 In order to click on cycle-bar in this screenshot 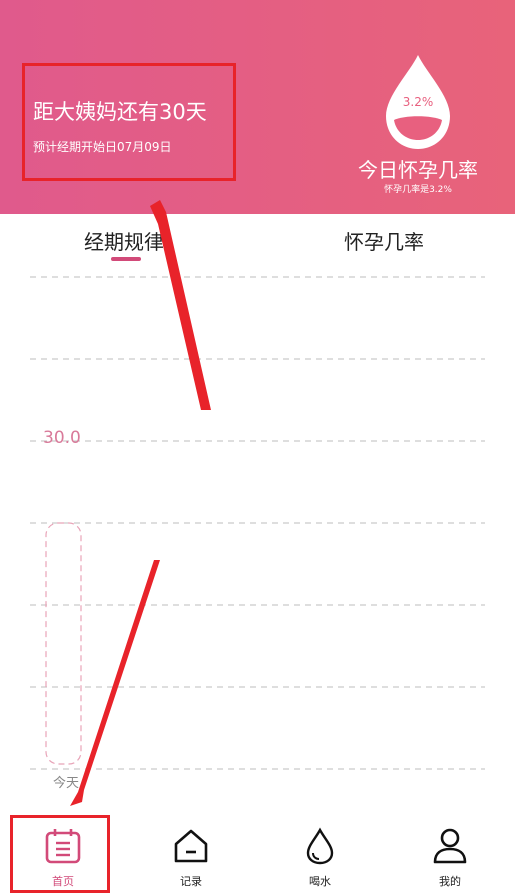, I will do `click(63, 643)`.